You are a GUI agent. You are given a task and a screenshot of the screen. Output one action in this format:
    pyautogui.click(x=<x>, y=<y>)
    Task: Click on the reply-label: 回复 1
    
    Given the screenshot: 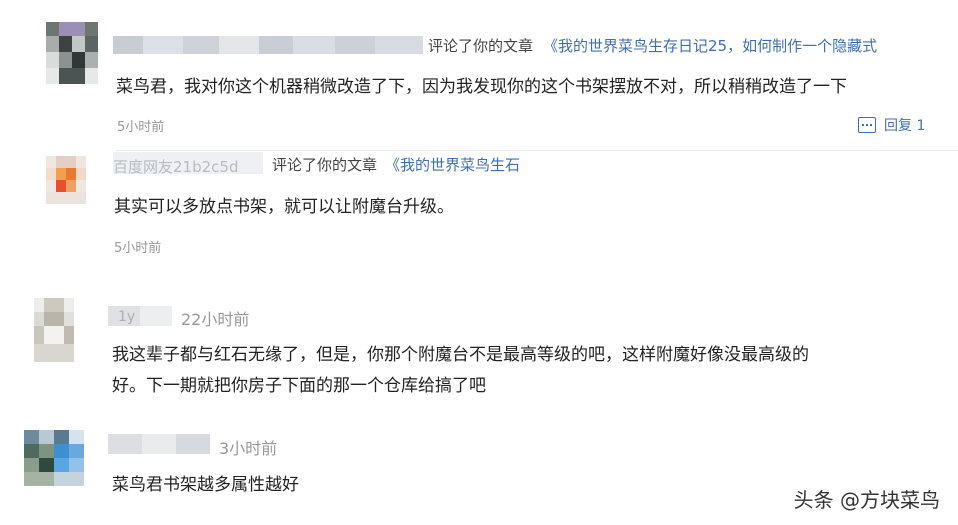 What is the action you would take?
    pyautogui.click(x=905, y=126)
    